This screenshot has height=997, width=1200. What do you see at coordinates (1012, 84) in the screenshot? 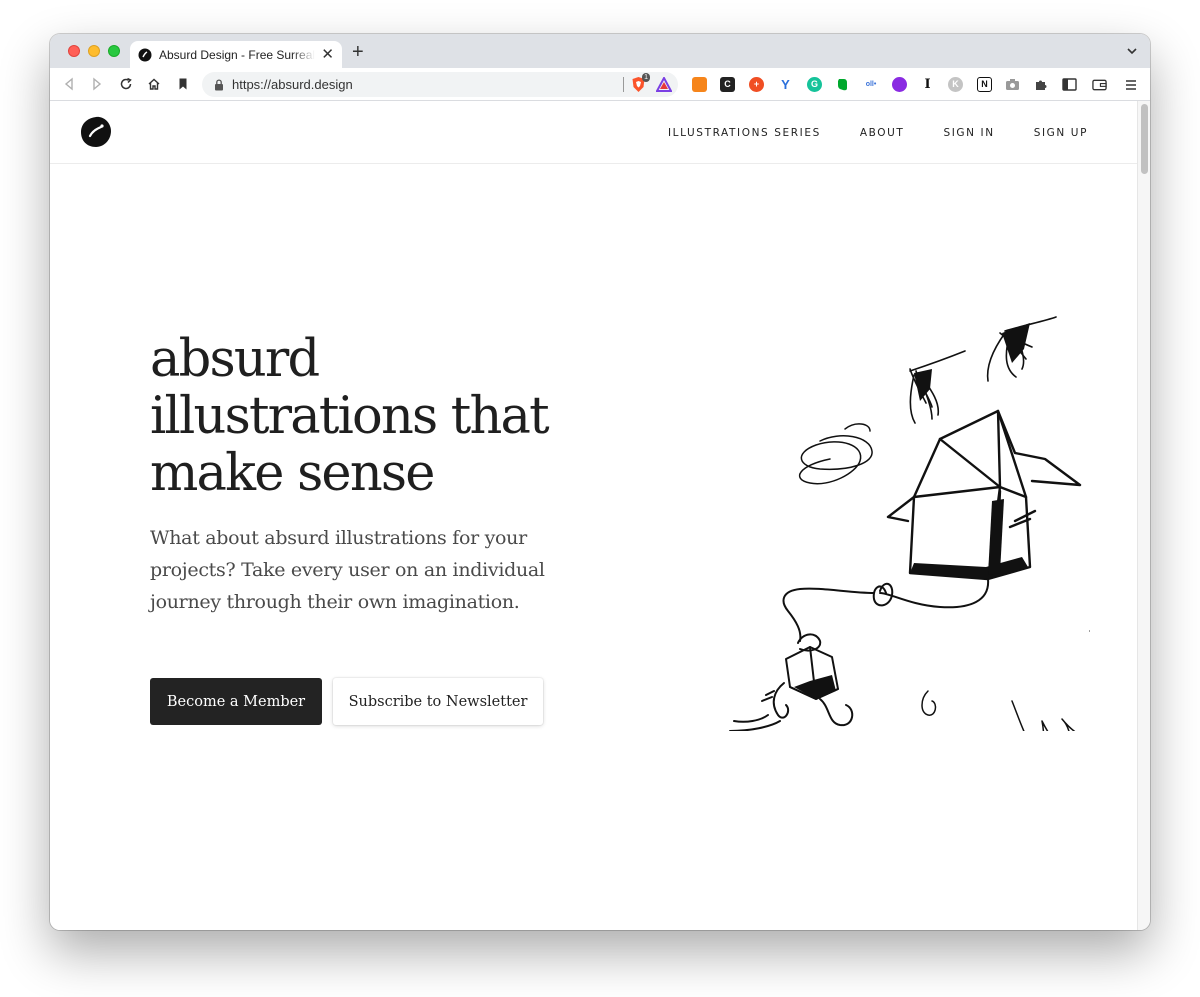
I see `screenshot-icon` at bounding box center [1012, 84].